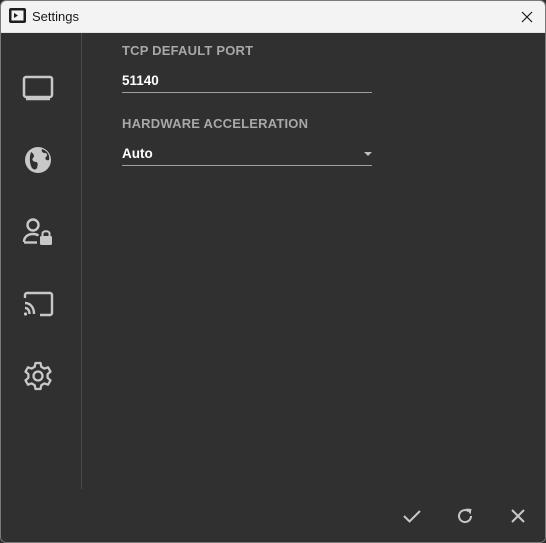  What do you see at coordinates (137, 153) in the screenshot?
I see `hardware-acceleration-value: Auto` at bounding box center [137, 153].